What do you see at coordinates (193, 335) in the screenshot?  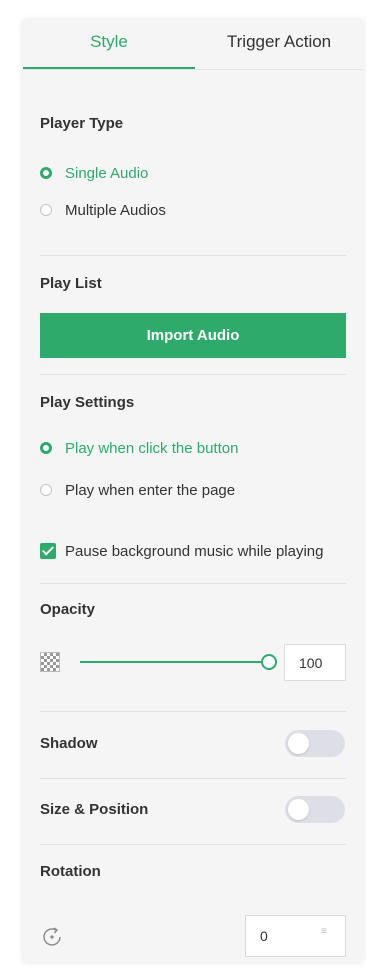 I see `import-audio-button: Import Audio` at bounding box center [193, 335].